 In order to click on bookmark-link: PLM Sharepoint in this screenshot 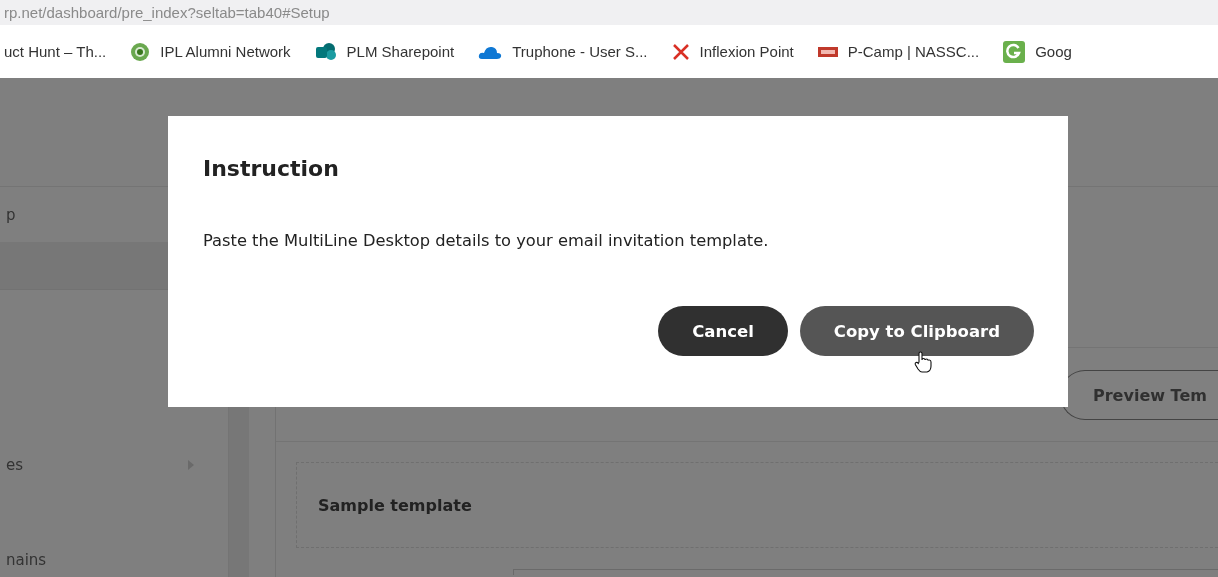, I will do `click(400, 51)`.